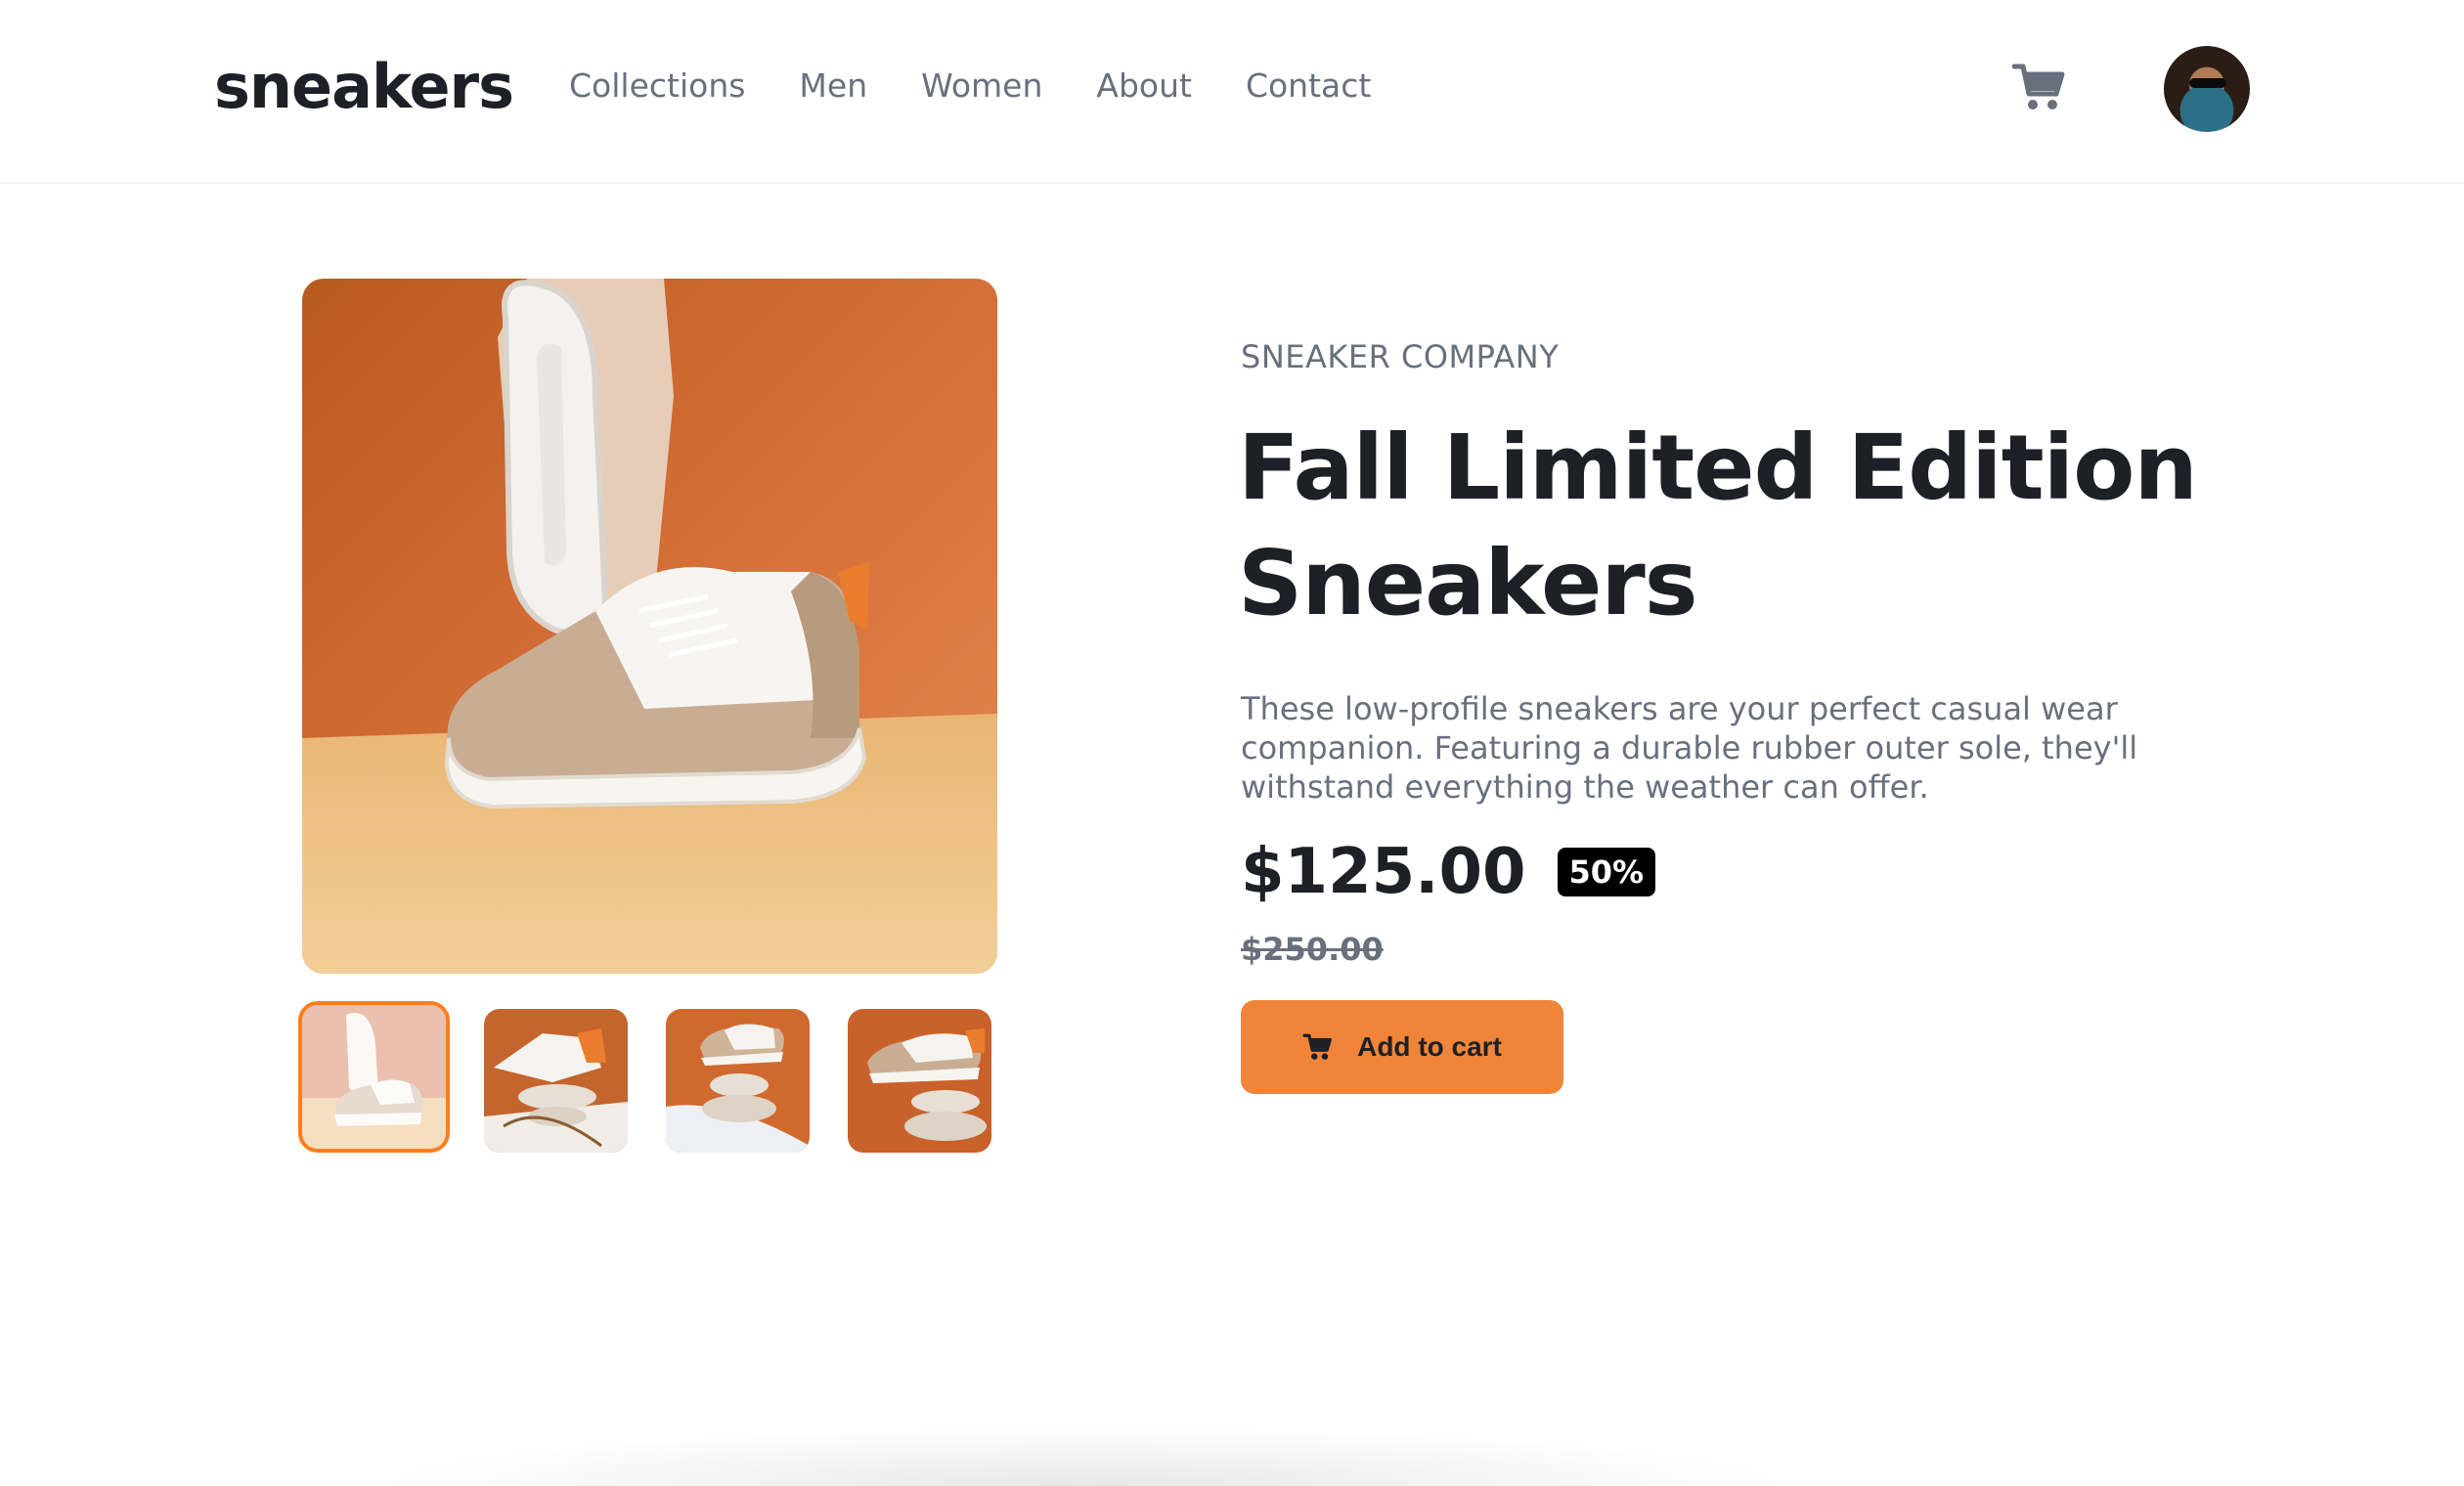 The width and height of the screenshot is (2464, 1486). I want to click on sneaker-image, so click(649, 626).